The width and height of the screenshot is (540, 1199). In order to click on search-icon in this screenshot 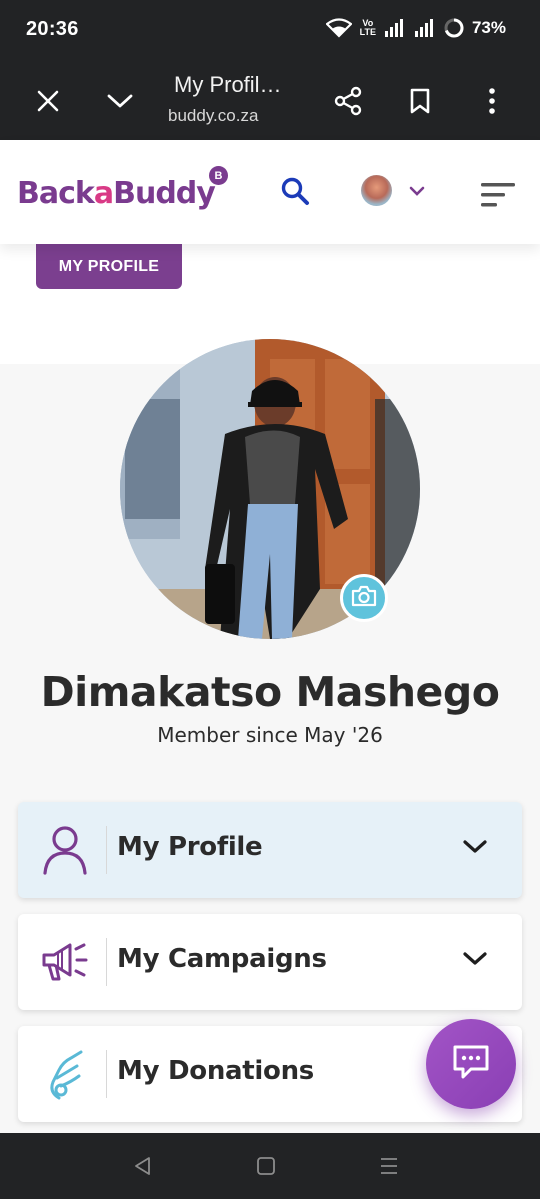, I will do `click(295, 193)`.